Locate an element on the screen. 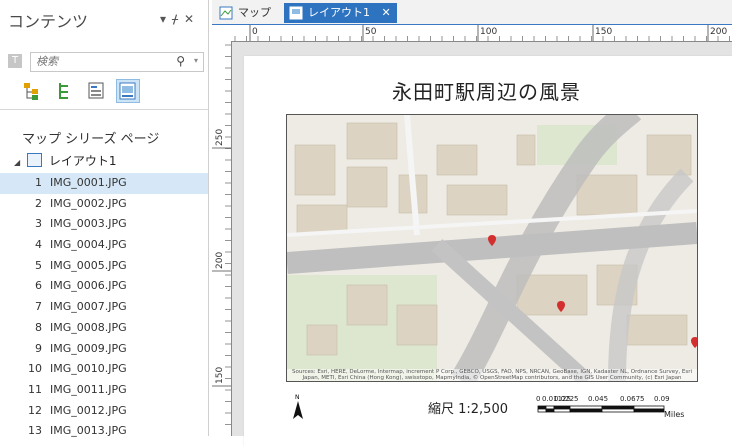 This screenshot has height=446, width=732. pin-icon: ᚋ is located at coordinates (178, 19).